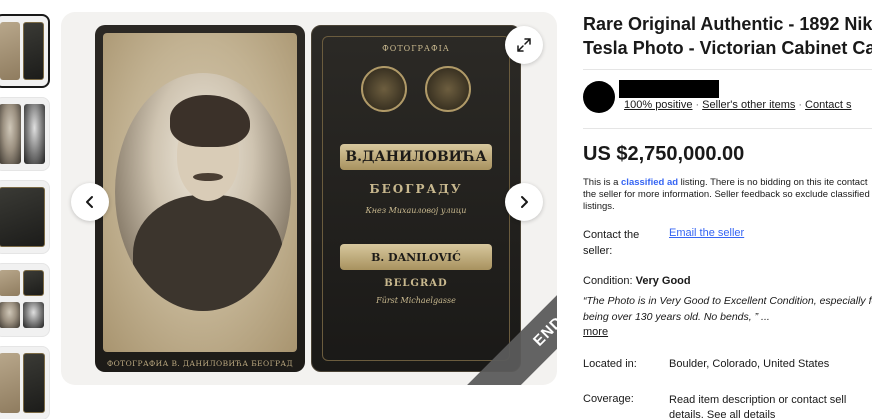  What do you see at coordinates (748, 105) in the screenshot?
I see `seller-other-items-link: Seller's other items` at bounding box center [748, 105].